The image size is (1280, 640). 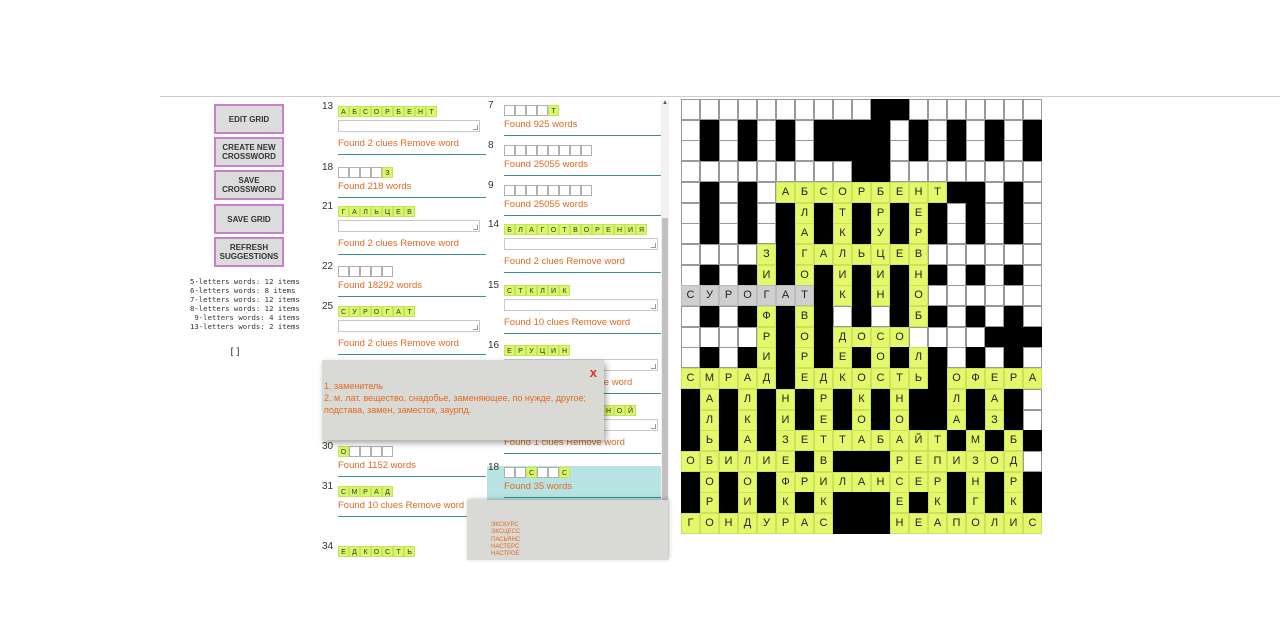 What do you see at coordinates (766, 316) in the screenshot?
I see `grid-cell: Ф` at bounding box center [766, 316].